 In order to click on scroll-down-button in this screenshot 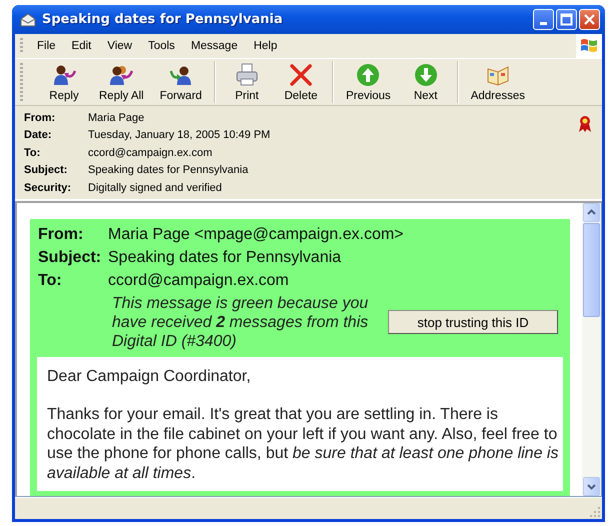, I will do `click(591, 486)`.